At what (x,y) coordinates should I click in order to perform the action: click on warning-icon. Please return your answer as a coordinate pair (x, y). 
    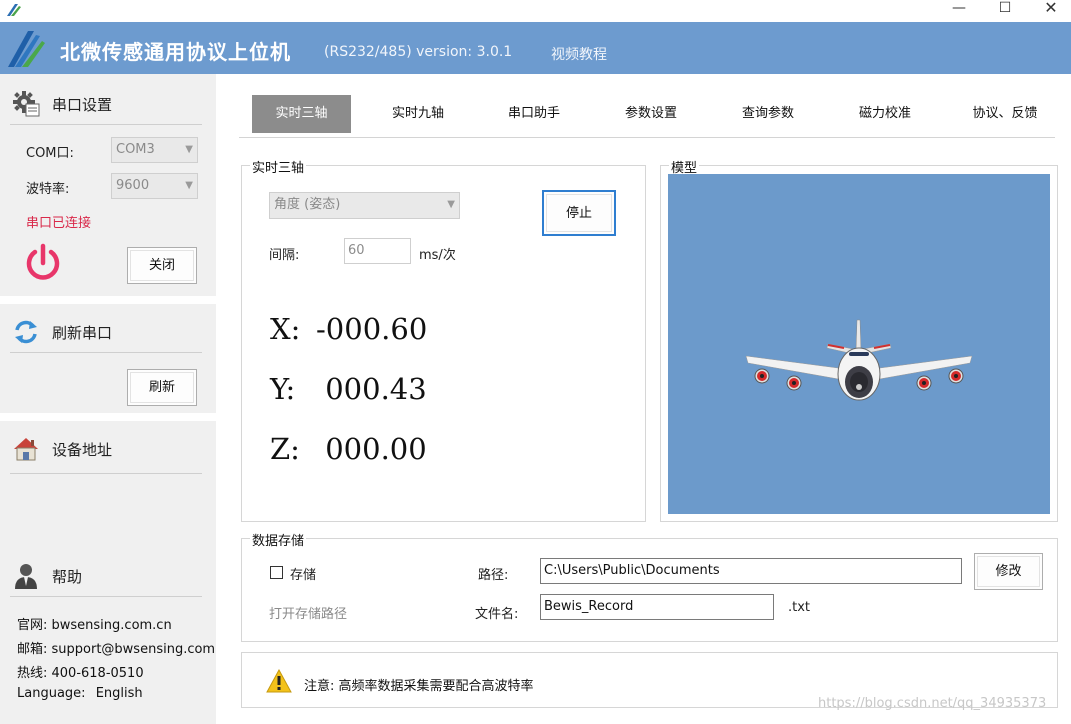
    Looking at the image, I should click on (279, 681).